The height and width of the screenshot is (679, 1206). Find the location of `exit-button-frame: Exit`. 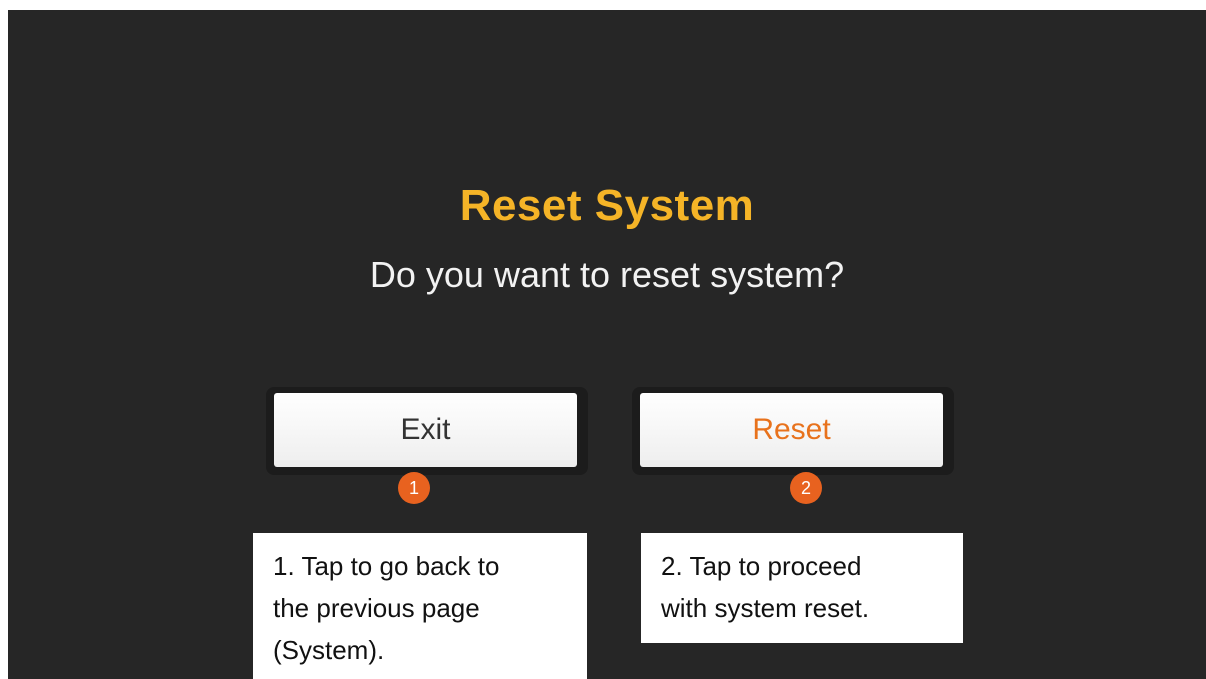

exit-button-frame: Exit is located at coordinates (427, 431).